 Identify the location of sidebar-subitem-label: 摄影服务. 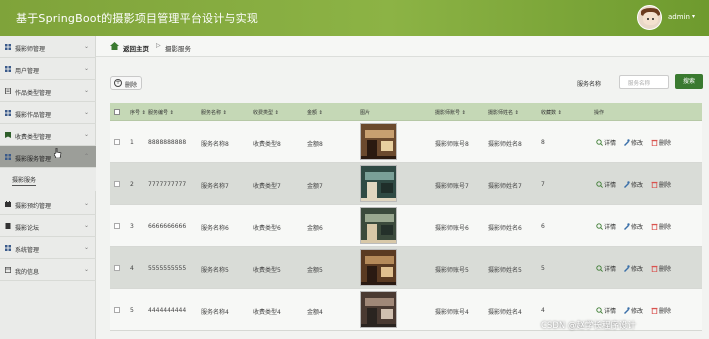
(24, 181).